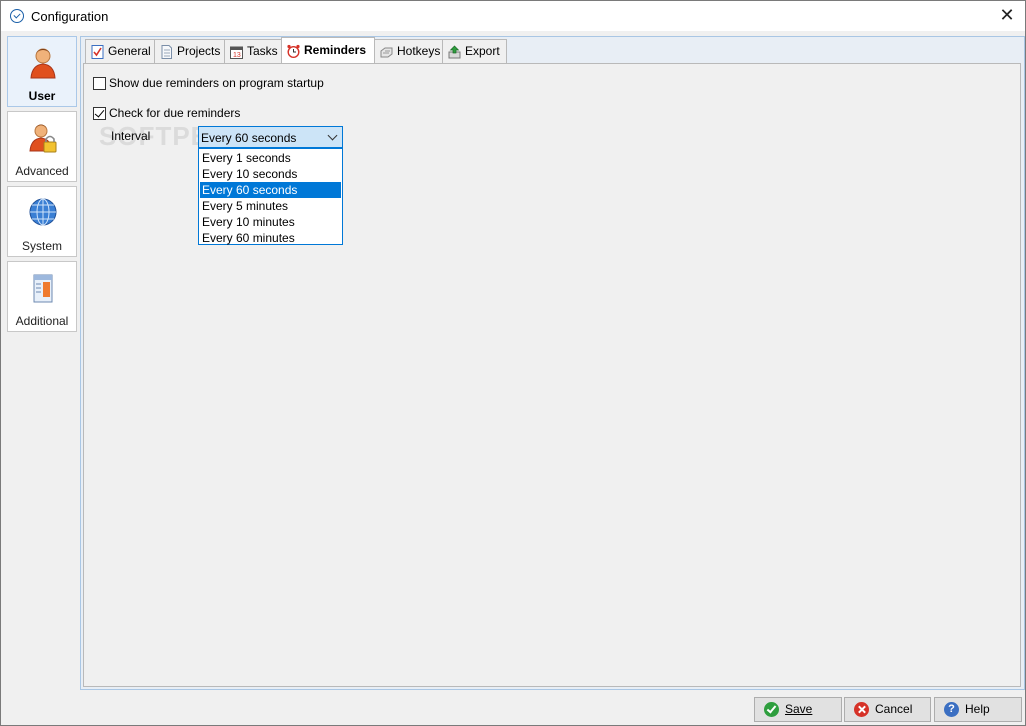 This screenshot has height=726, width=1026. What do you see at coordinates (270, 222) in the screenshot?
I see `interval-option: Every 10 minutes` at bounding box center [270, 222].